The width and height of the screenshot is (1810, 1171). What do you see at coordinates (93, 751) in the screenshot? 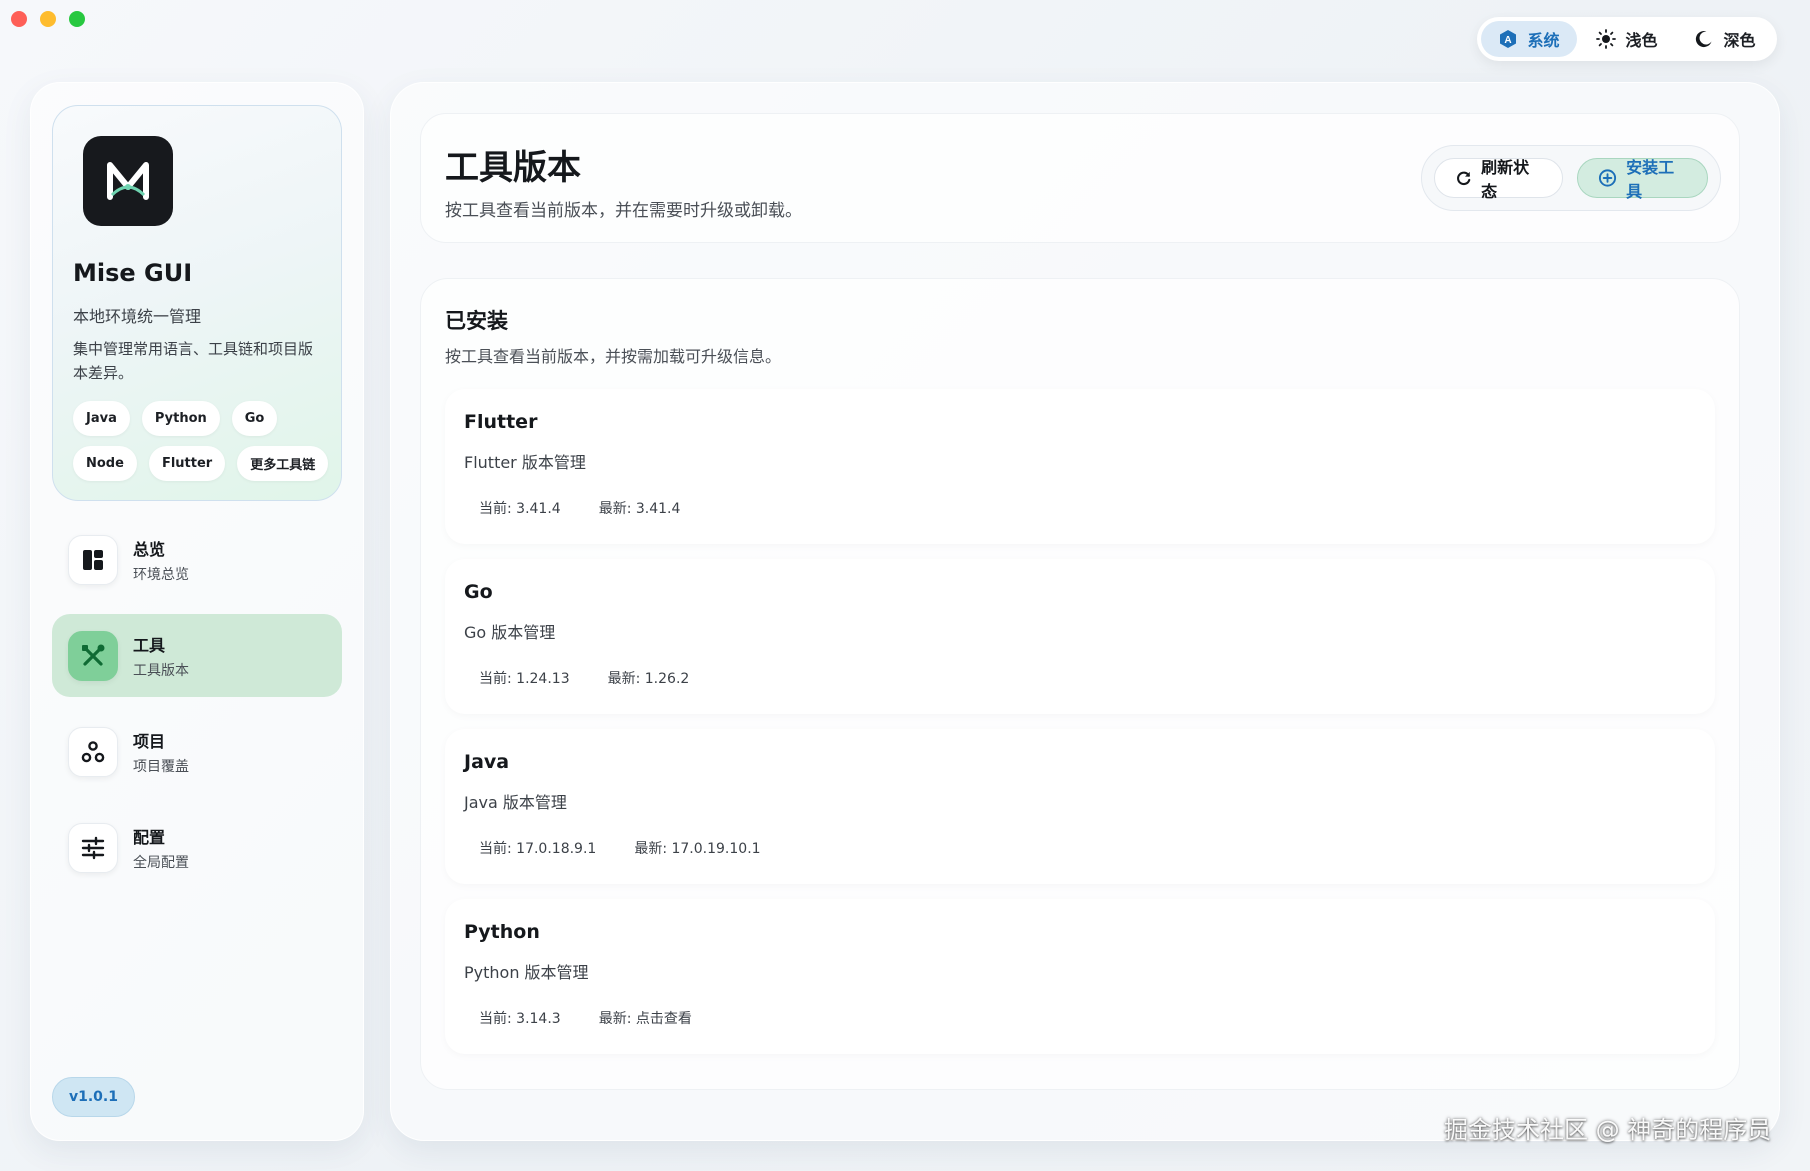
I see `project-icon` at bounding box center [93, 751].